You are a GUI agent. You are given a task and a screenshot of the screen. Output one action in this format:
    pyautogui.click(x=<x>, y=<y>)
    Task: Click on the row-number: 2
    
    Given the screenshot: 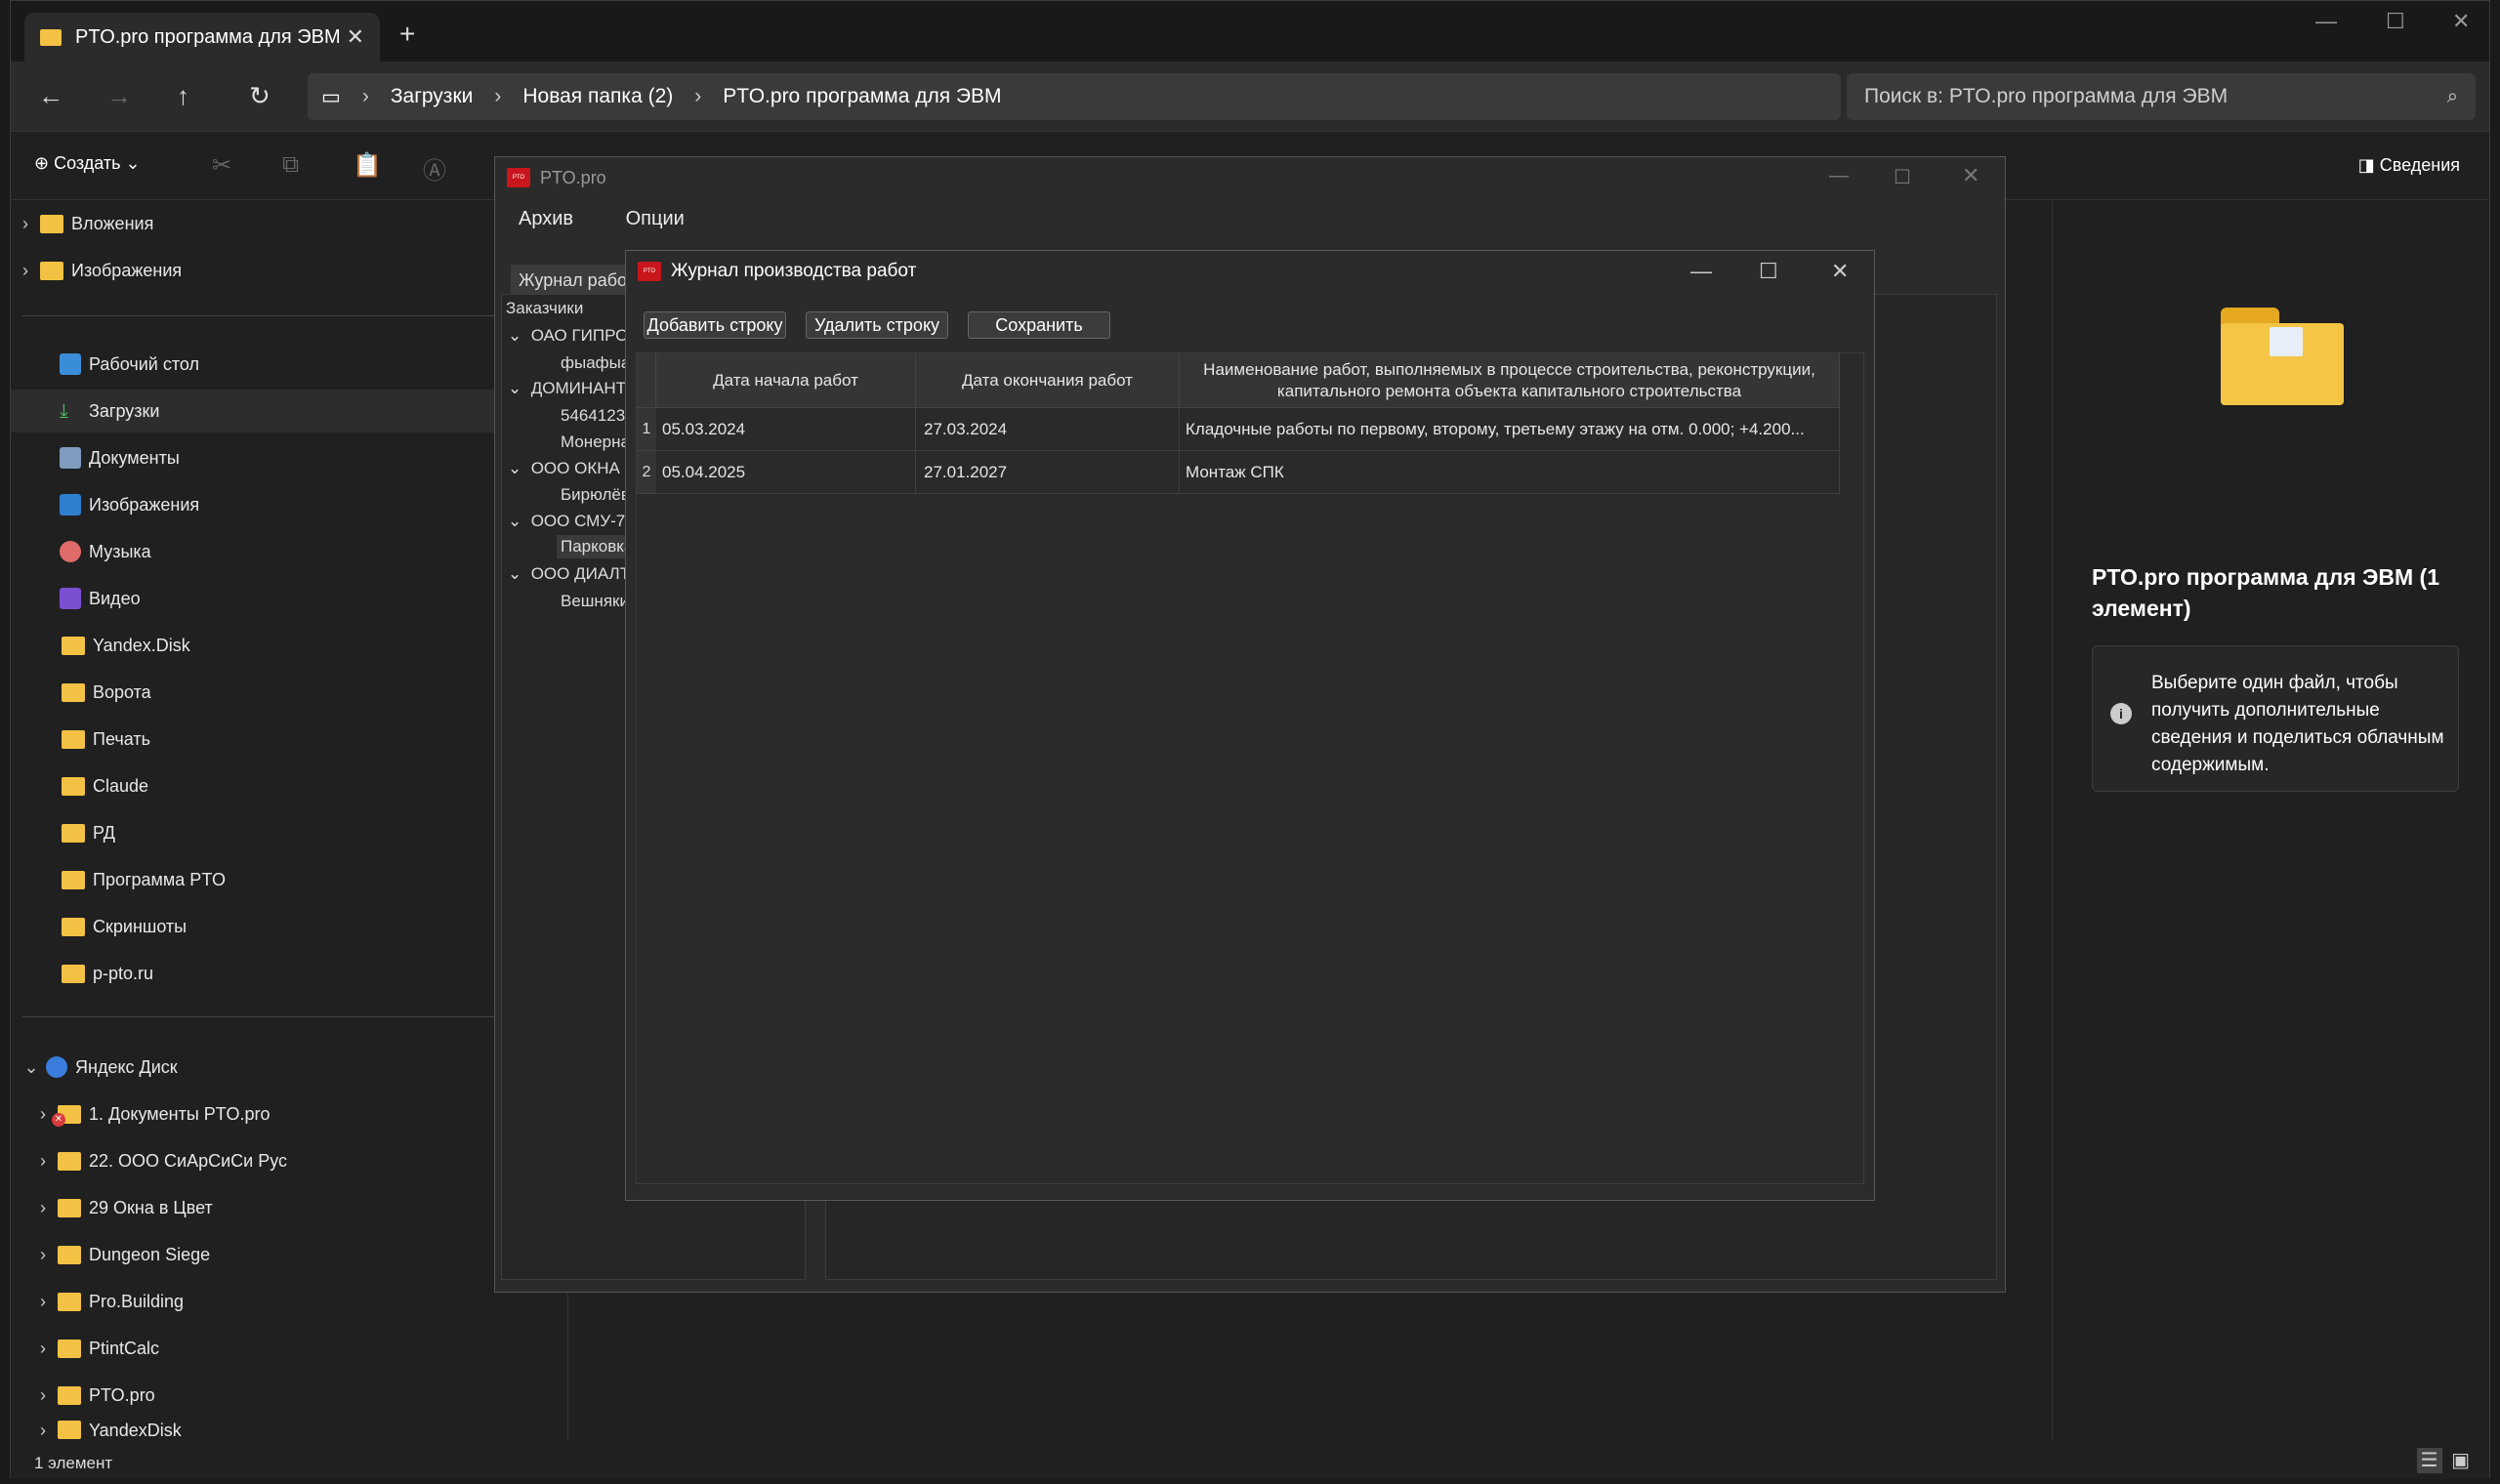 What is the action you would take?
    pyautogui.click(x=646, y=473)
    